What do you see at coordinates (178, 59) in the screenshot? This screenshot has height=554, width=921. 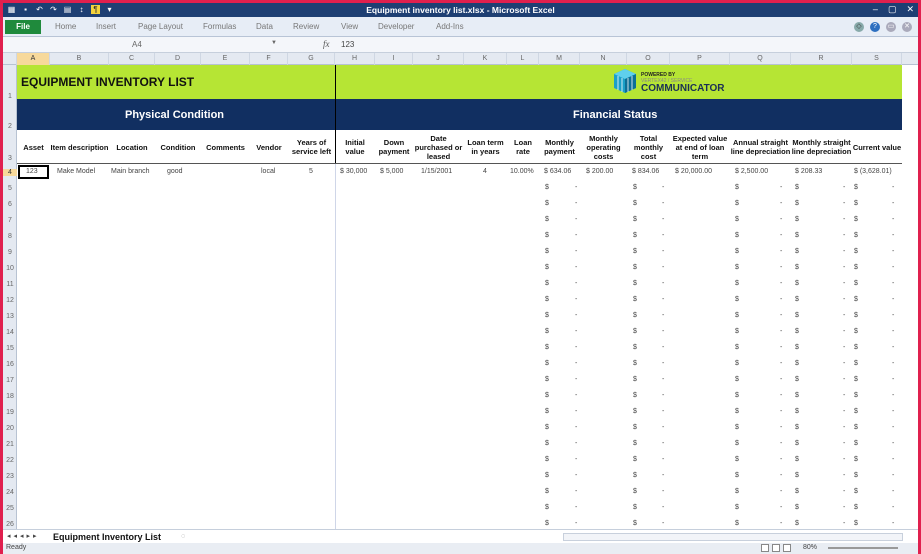 I see `column-header: D` at bounding box center [178, 59].